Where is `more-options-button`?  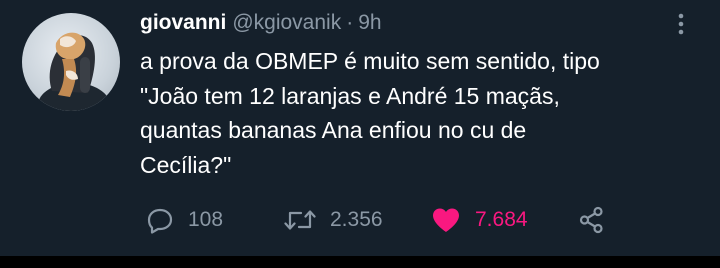
more-options-button is located at coordinates (681, 24).